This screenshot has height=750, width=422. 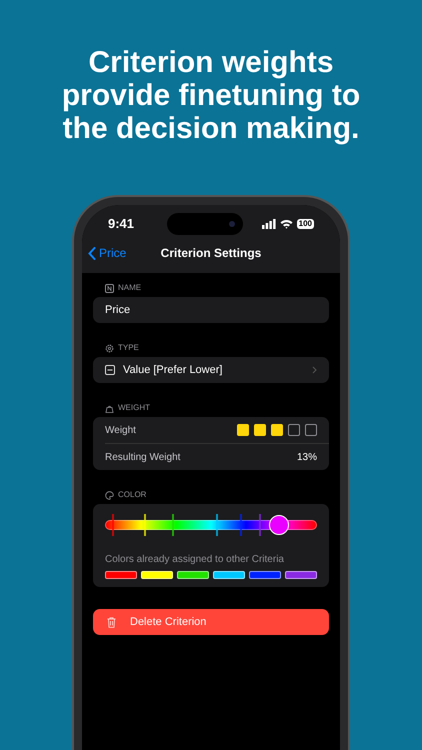 I want to click on gear-icon, so click(x=109, y=348).